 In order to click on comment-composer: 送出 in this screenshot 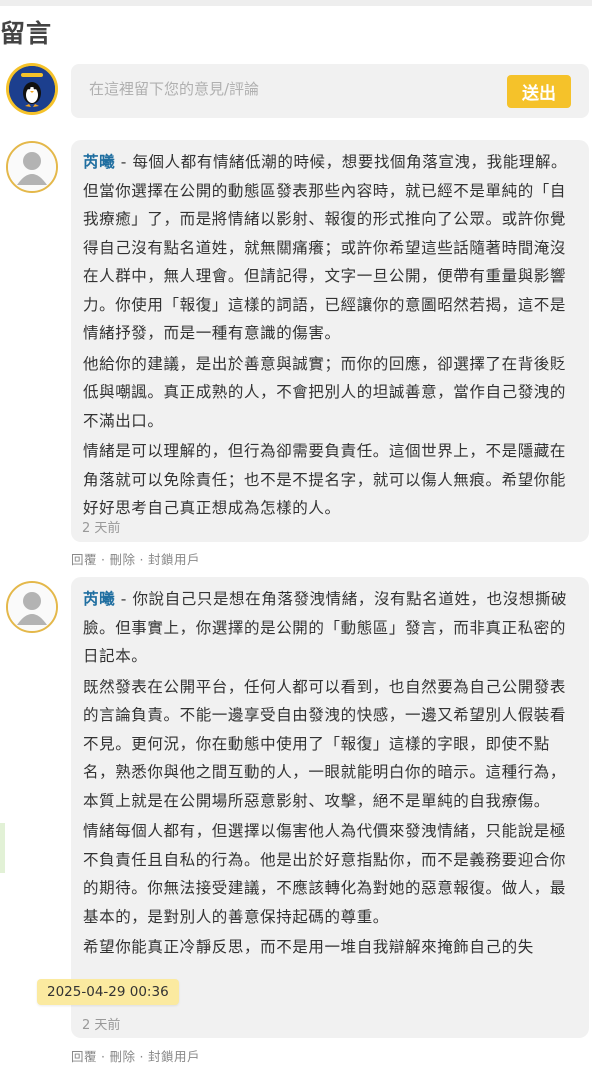, I will do `click(330, 91)`.